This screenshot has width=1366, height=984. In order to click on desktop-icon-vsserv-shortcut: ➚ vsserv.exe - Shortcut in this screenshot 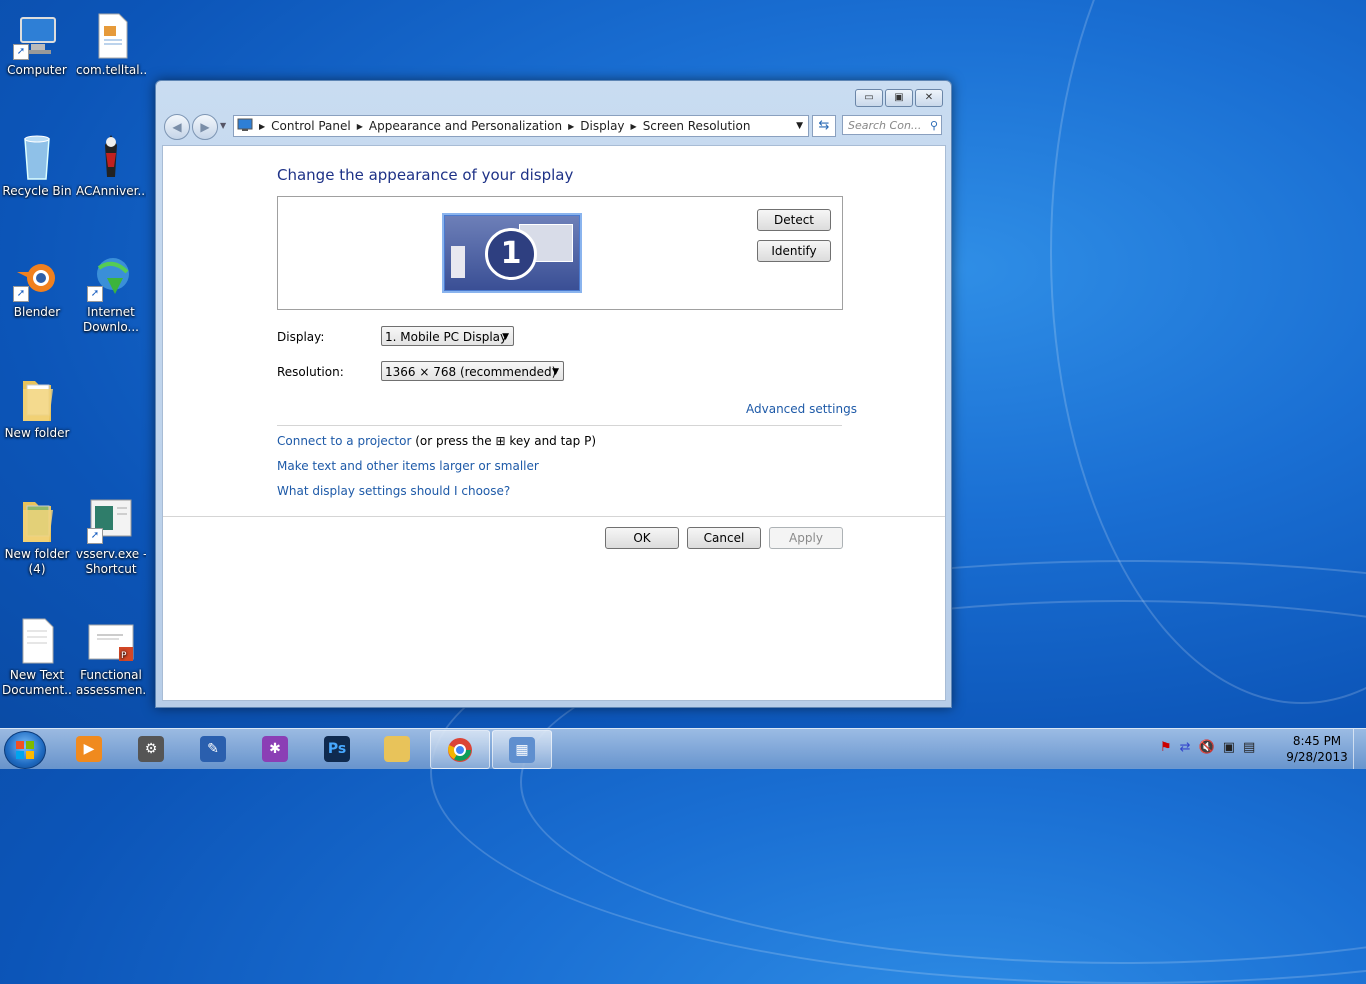, I will do `click(111, 536)`.